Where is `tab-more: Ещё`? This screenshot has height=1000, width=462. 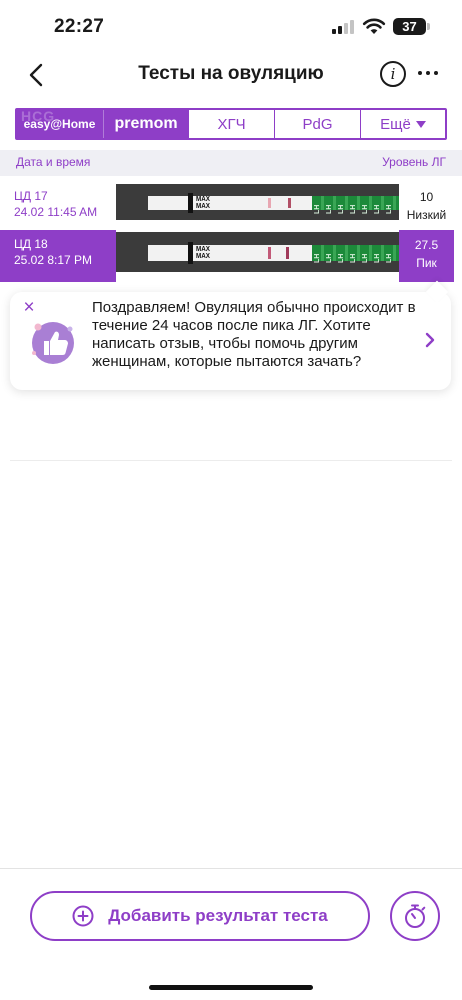
tab-more: Ещё is located at coordinates (403, 124).